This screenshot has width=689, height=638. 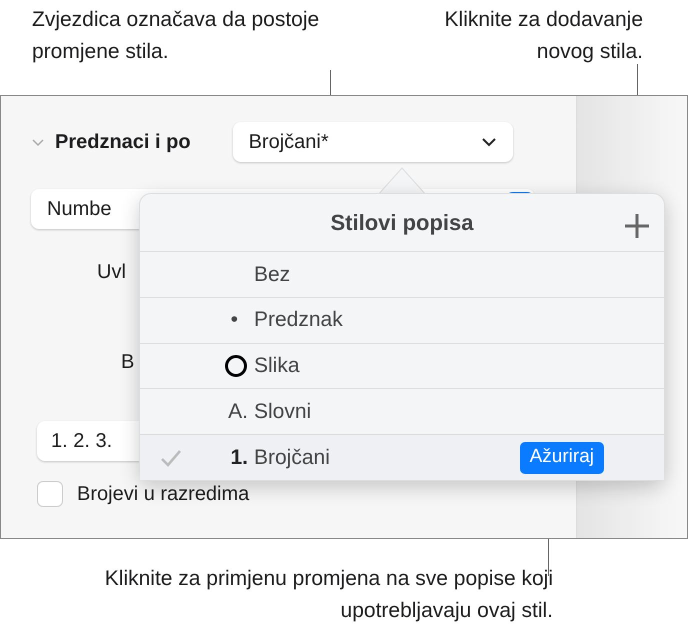 What do you see at coordinates (127, 362) in the screenshot?
I see `field-label: B` at bounding box center [127, 362].